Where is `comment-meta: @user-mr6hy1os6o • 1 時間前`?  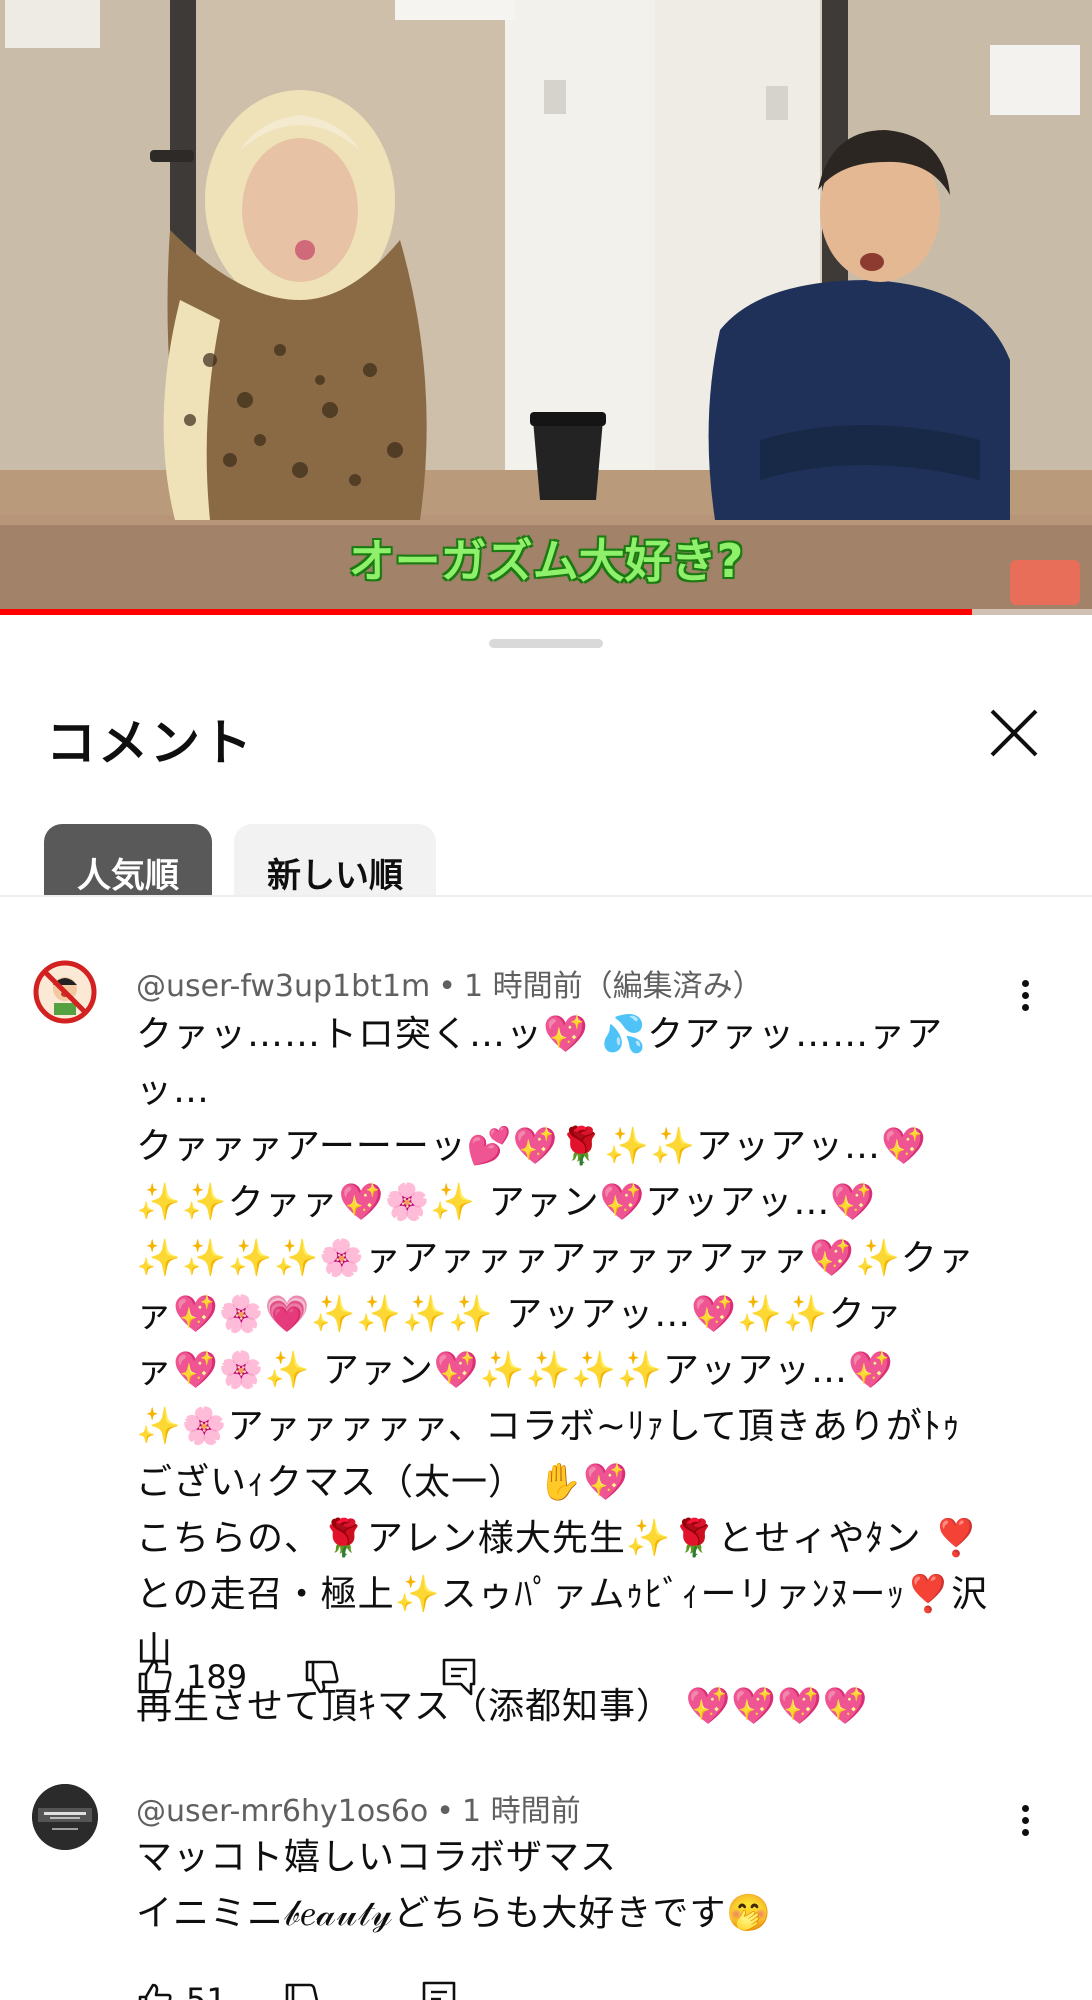 comment-meta: @user-mr6hy1os6o • 1 時間前 is located at coordinates (358, 1811).